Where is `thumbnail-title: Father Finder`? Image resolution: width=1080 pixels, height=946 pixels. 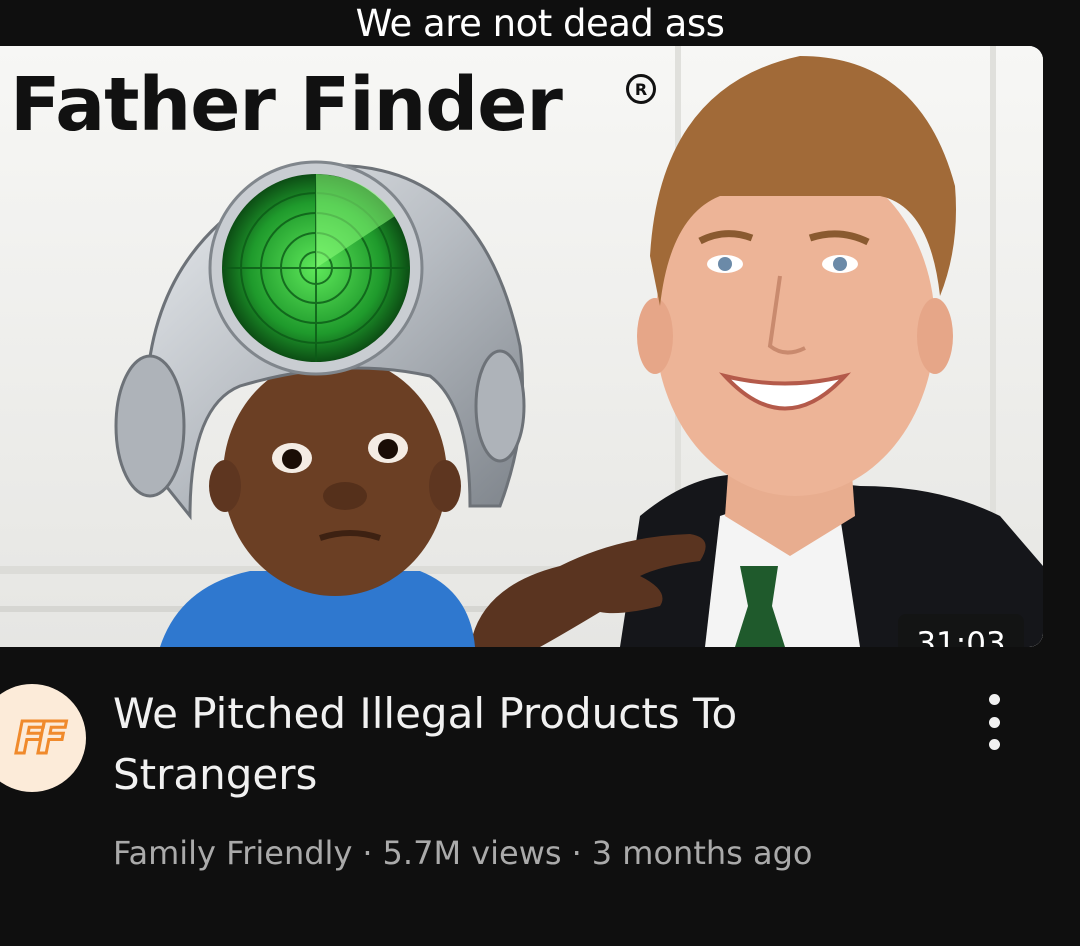 thumbnail-title: Father Finder is located at coordinates (286, 105).